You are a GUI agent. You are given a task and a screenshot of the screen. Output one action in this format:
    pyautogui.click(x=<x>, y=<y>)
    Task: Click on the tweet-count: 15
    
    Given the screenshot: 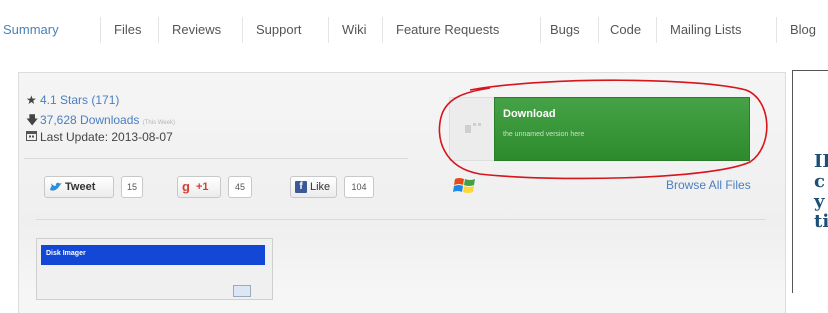 What is the action you would take?
    pyautogui.click(x=132, y=187)
    